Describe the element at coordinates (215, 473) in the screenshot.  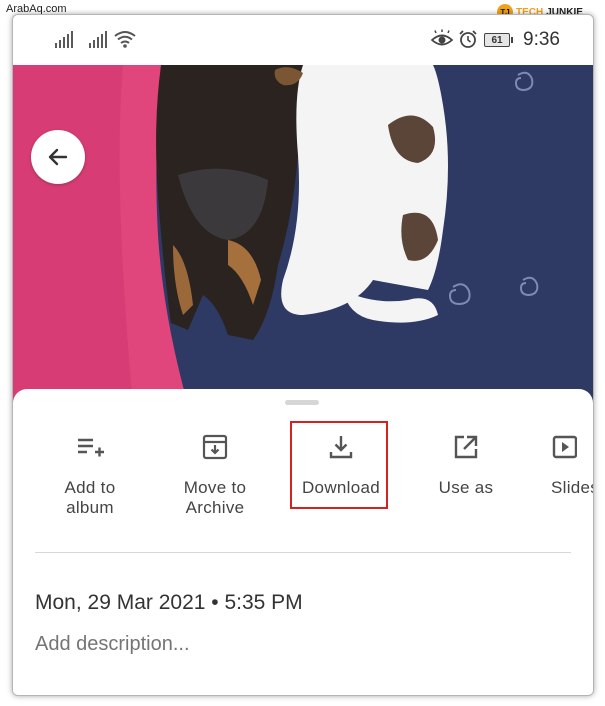
I see `move-to-archive-button: Move to Archive` at that location.